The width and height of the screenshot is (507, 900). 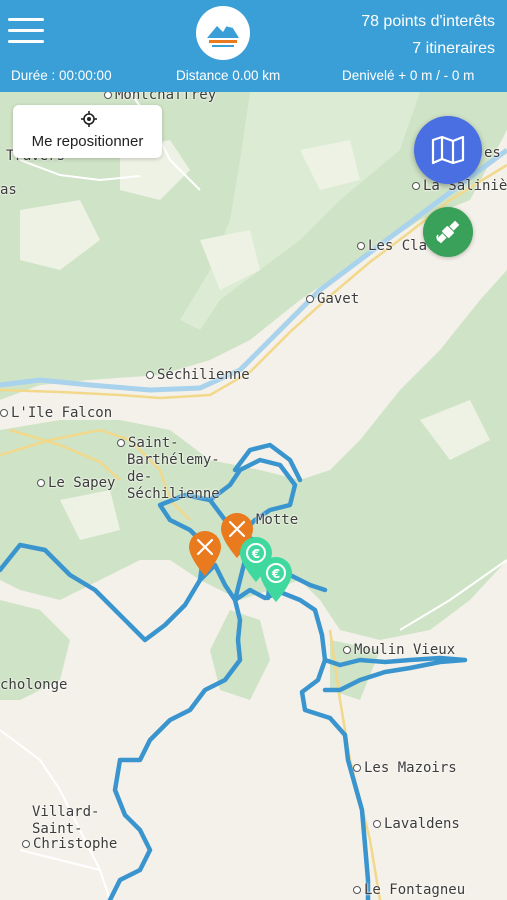 I want to click on satellite-icon, so click(x=448, y=232).